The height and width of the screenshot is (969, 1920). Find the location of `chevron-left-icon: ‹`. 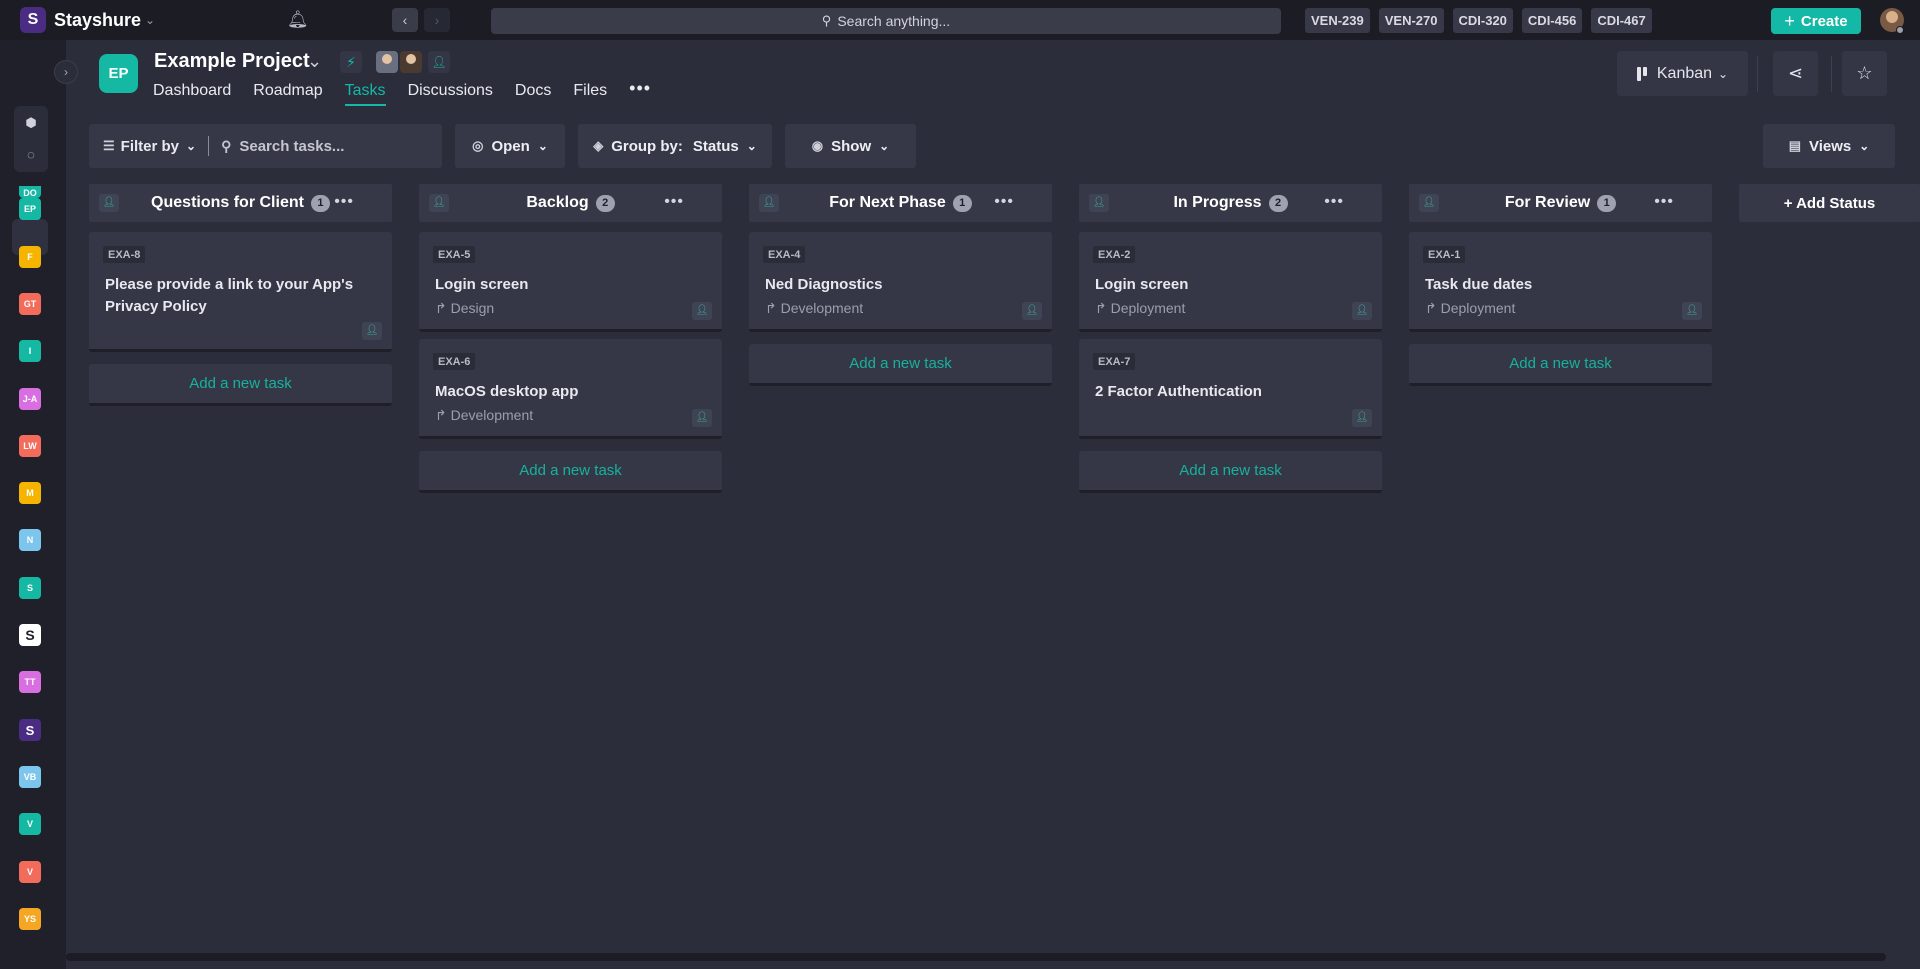

chevron-left-icon: ‹ is located at coordinates (405, 20).